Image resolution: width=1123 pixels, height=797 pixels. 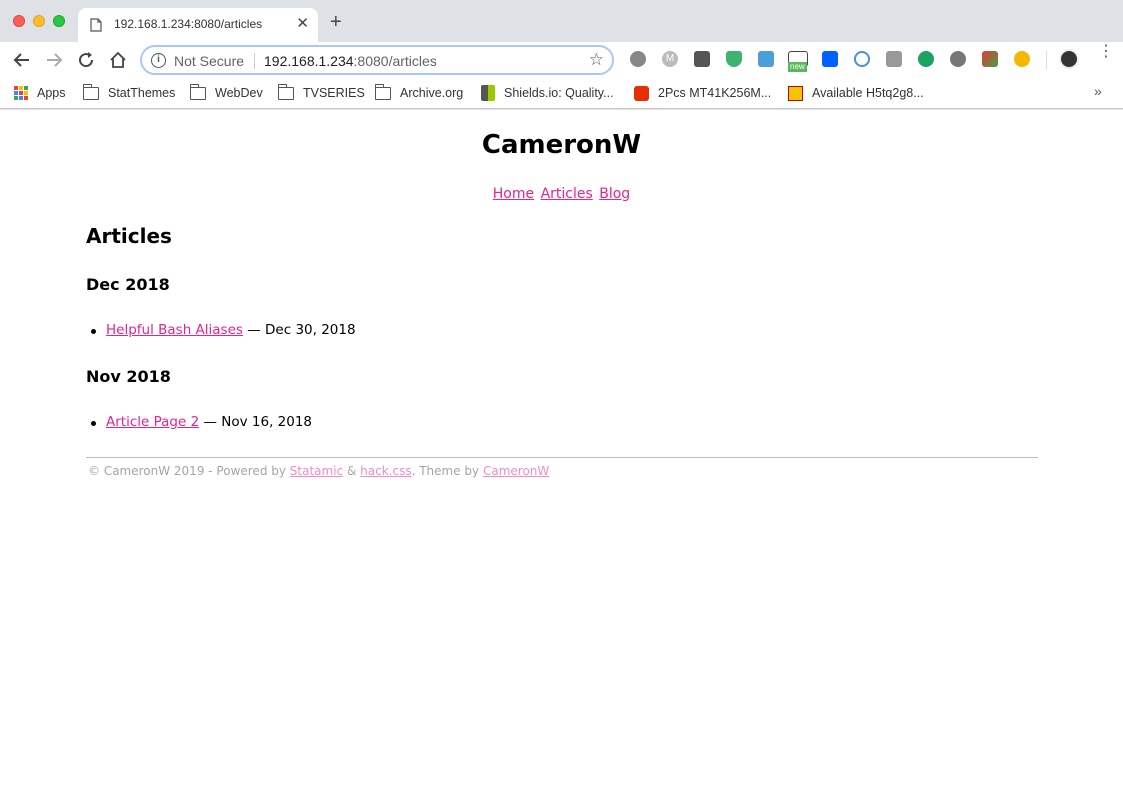 What do you see at coordinates (254, 61) in the screenshot?
I see `omnibox-divider` at bounding box center [254, 61].